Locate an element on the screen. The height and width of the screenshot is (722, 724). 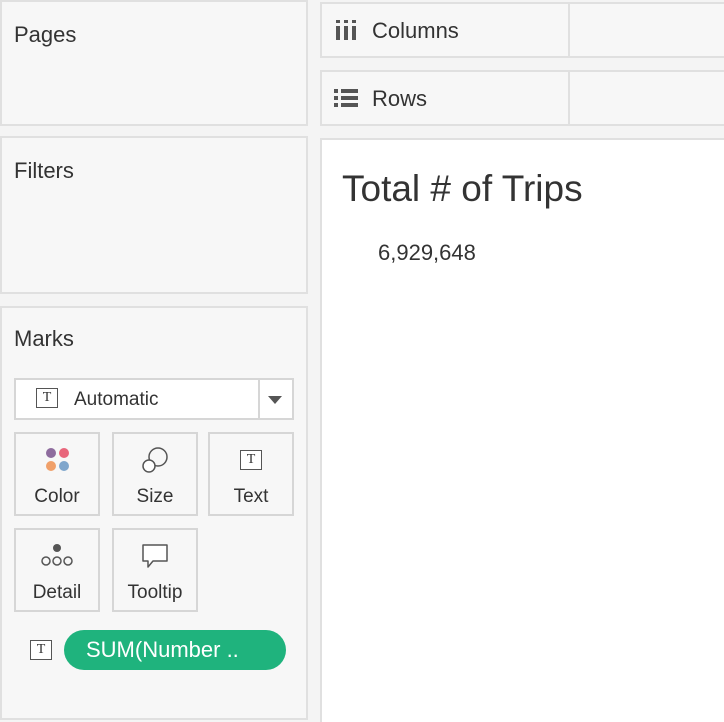
filters-title: Filters is located at coordinates (44, 170).